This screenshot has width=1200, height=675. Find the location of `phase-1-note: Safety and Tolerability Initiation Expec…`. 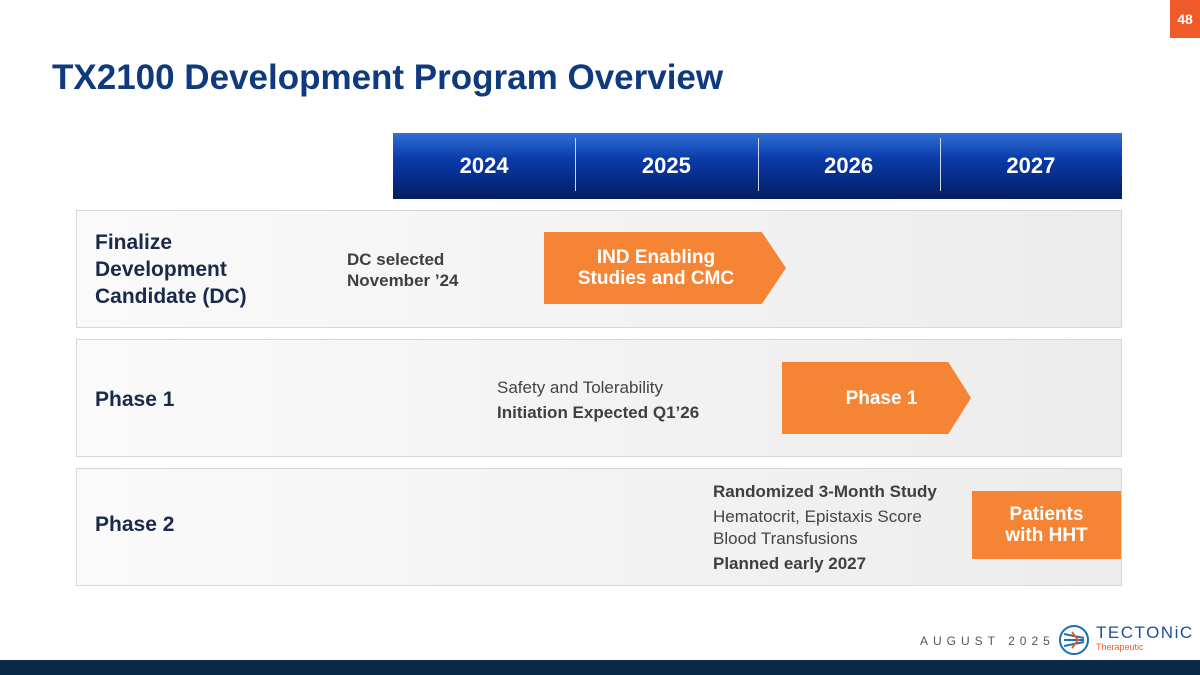

phase-1-note: Safety and Tolerability Initiation Expec… is located at coordinates (598, 400).